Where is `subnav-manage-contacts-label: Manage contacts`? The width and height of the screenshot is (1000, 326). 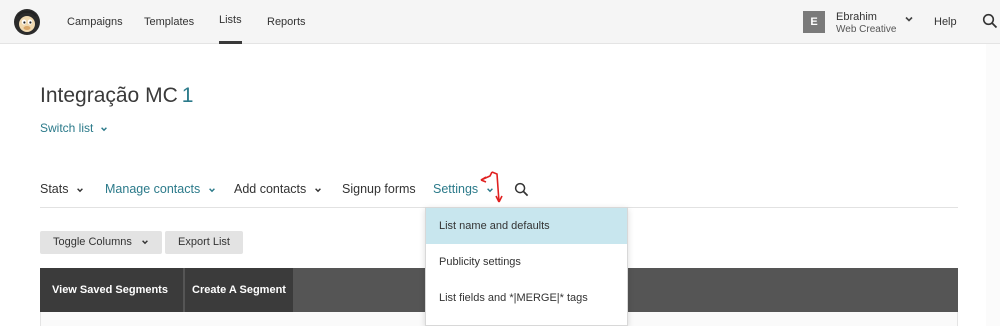 subnav-manage-contacts-label: Manage contacts is located at coordinates (153, 189).